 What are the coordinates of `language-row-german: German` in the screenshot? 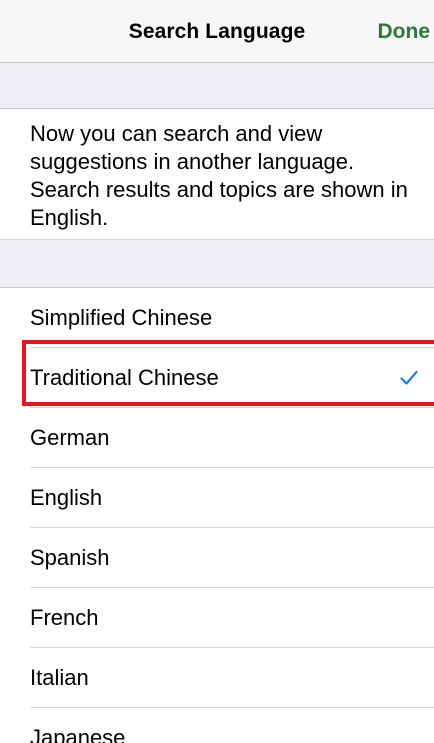 It's located at (217, 438).